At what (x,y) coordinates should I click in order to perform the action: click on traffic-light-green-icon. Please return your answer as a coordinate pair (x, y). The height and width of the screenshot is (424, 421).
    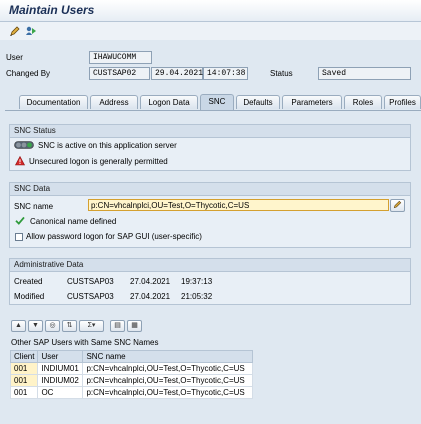
    Looking at the image, I should click on (24, 146).